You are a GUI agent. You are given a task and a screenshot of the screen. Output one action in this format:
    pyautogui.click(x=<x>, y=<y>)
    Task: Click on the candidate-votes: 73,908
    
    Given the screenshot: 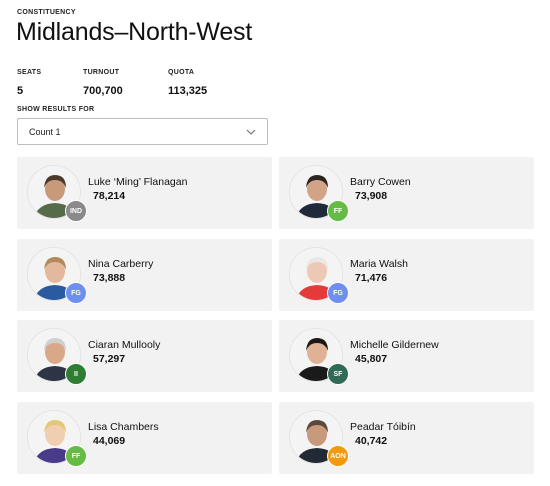 What is the action you would take?
    pyautogui.click(x=371, y=196)
    